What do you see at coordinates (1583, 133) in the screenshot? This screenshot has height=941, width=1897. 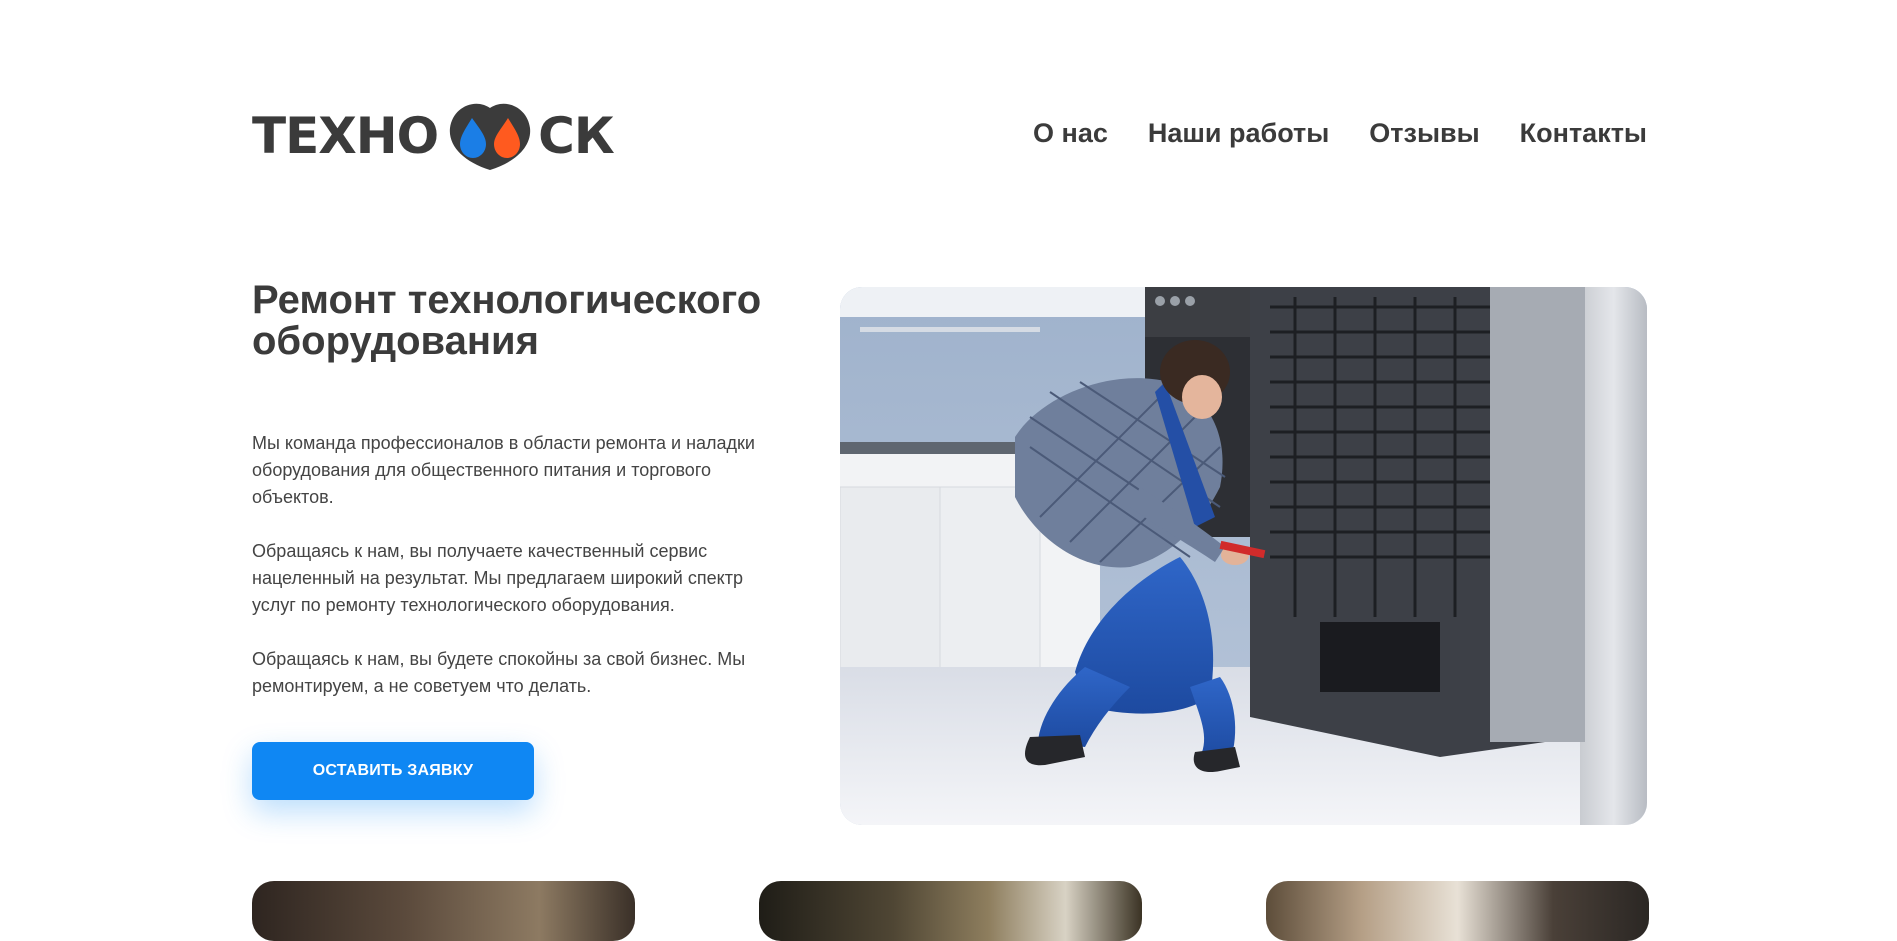 I see `nav-link-contacts: Контакты` at bounding box center [1583, 133].